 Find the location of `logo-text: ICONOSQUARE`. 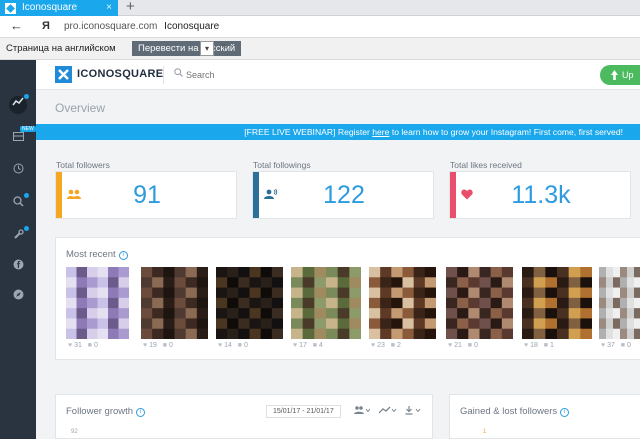

logo-text: ICONOSQUARE is located at coordinates (120, 74).